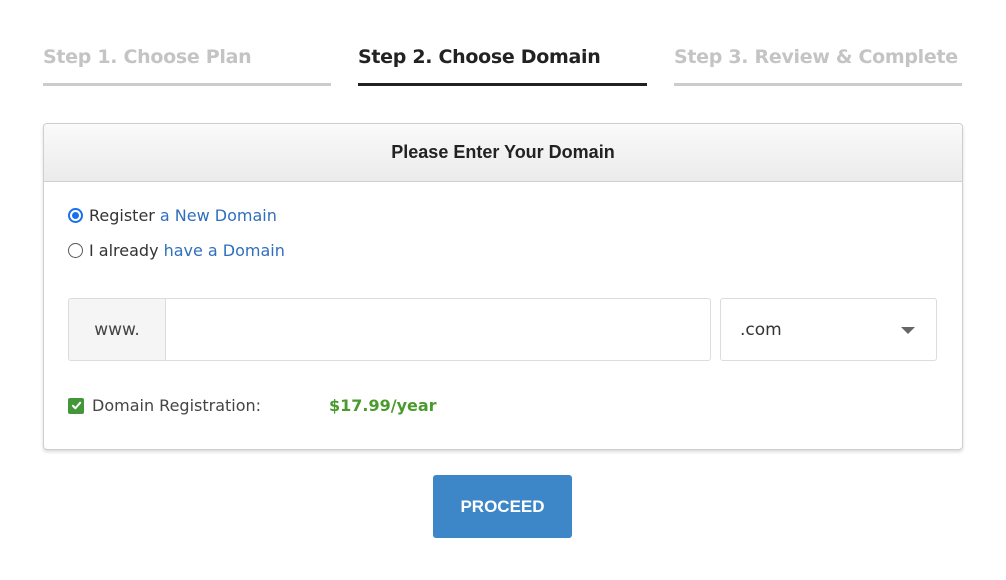 The height and width of the screenshot is (580, 1006). What do you see at coordinates (761, 329) in the screenshot?
I see `tld-selected-value: .com` at bounding box center [761, 329].